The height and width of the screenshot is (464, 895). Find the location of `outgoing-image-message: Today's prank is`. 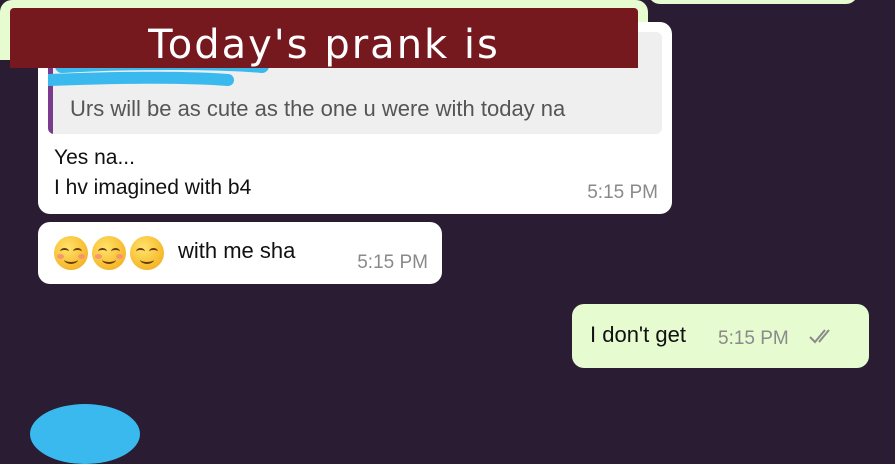

outgoing-image-message: Today's prank is is located at coordinates (324, 34).